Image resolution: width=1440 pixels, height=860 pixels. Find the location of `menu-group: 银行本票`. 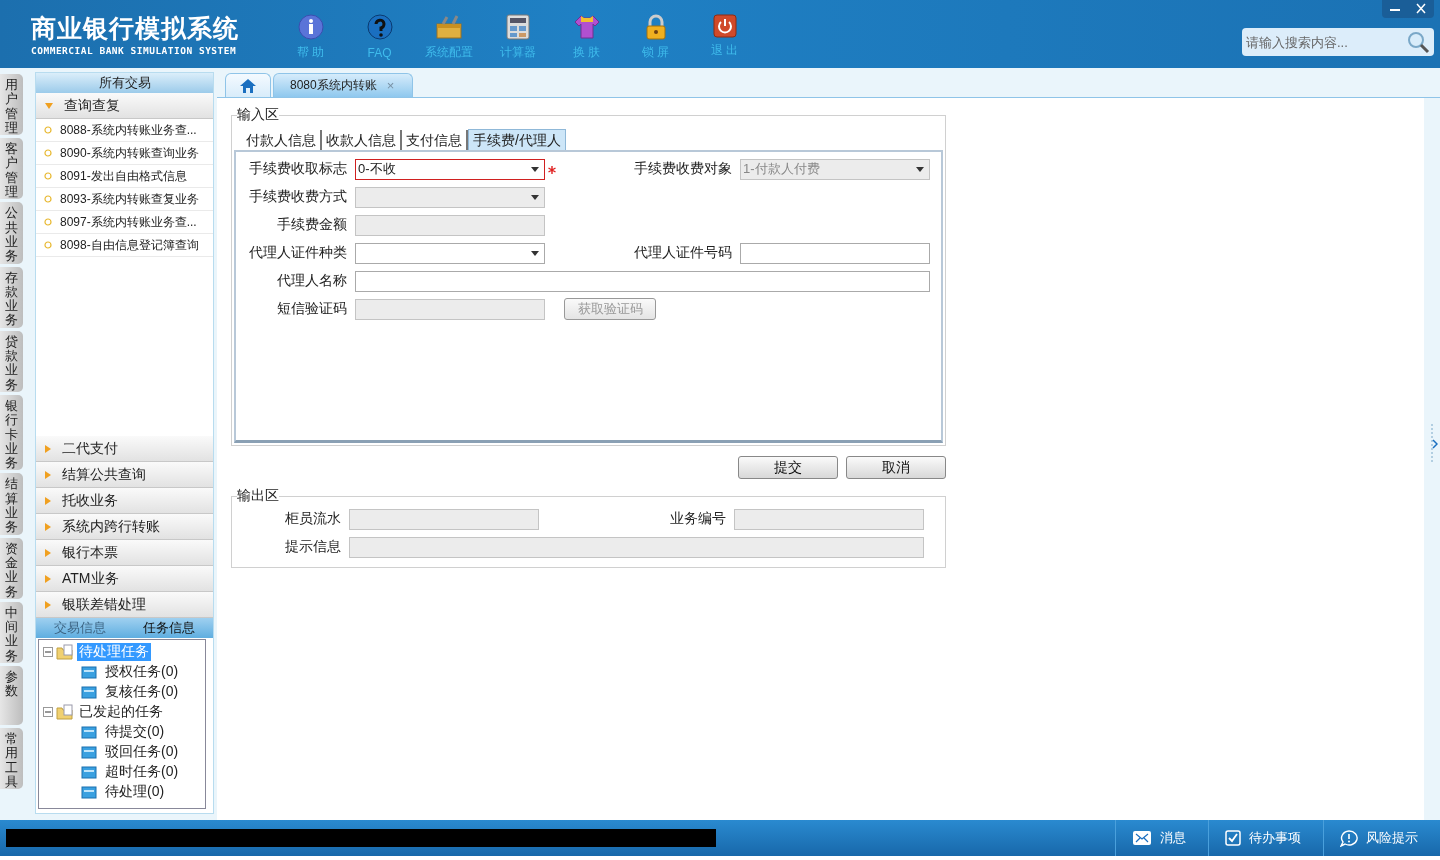

menu-group: 银行本票 is located at coordinates (124, 553).